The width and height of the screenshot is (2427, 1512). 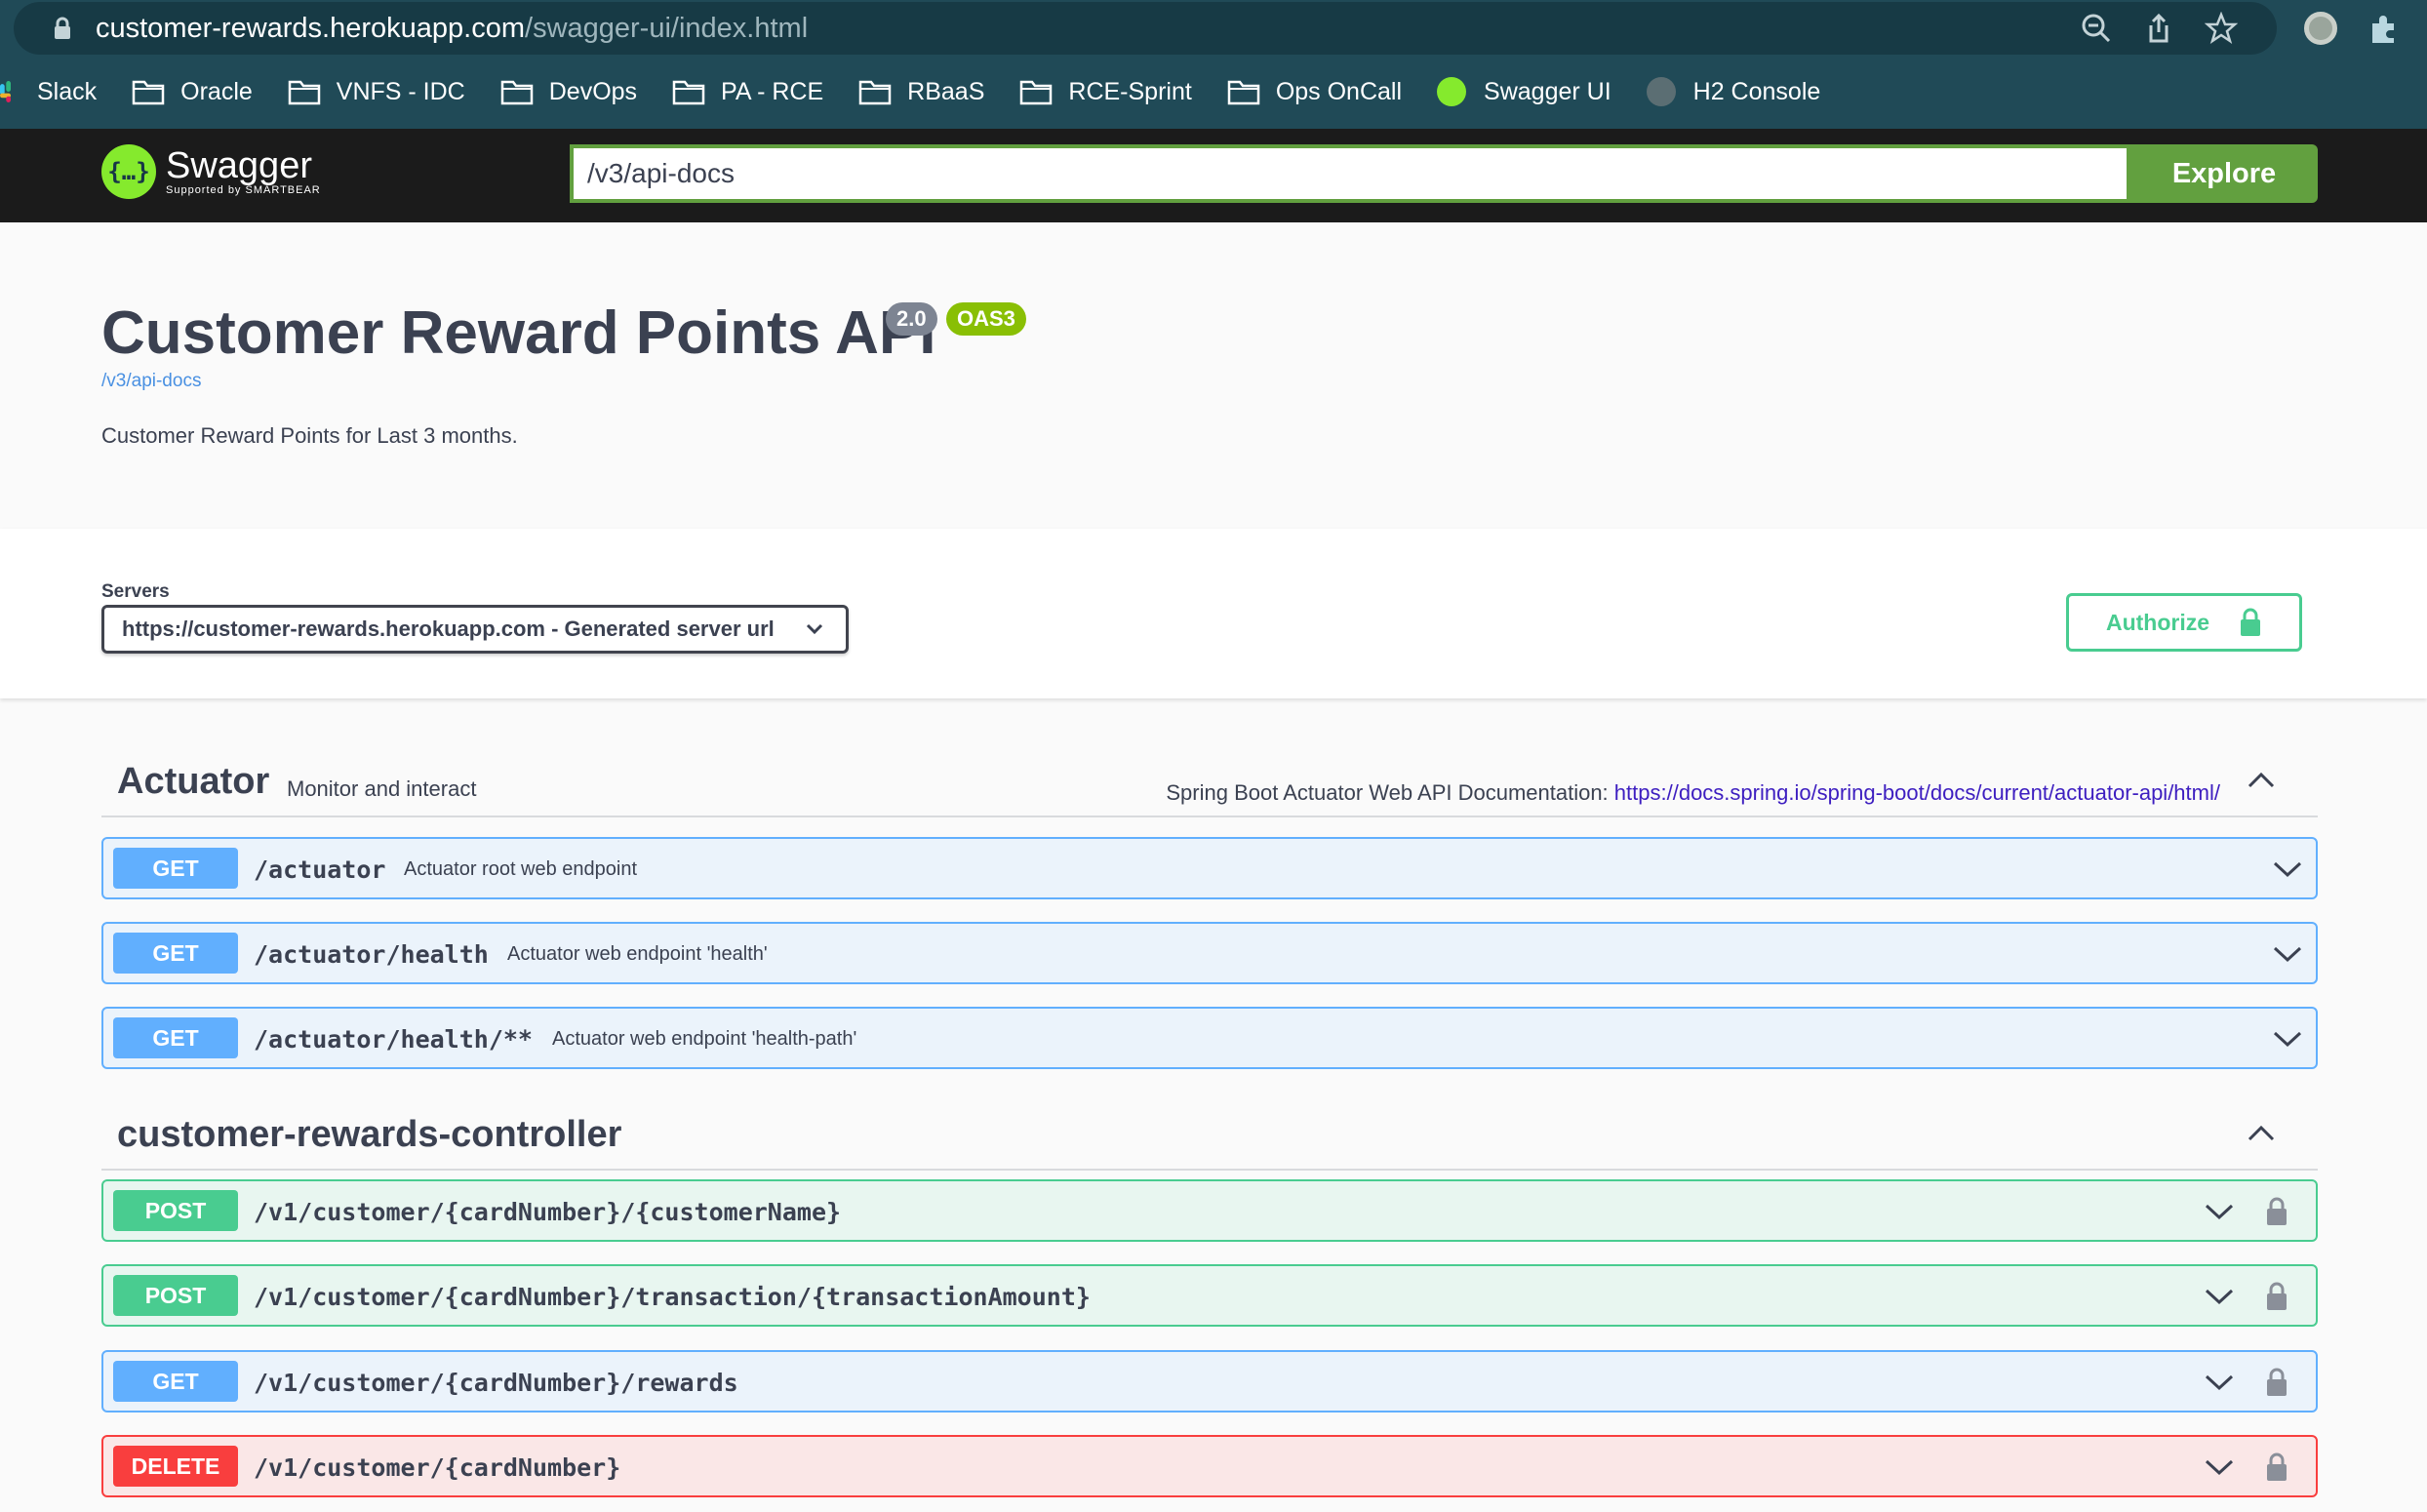 I want to click on globe-icon, so click(x=1661, y=91).